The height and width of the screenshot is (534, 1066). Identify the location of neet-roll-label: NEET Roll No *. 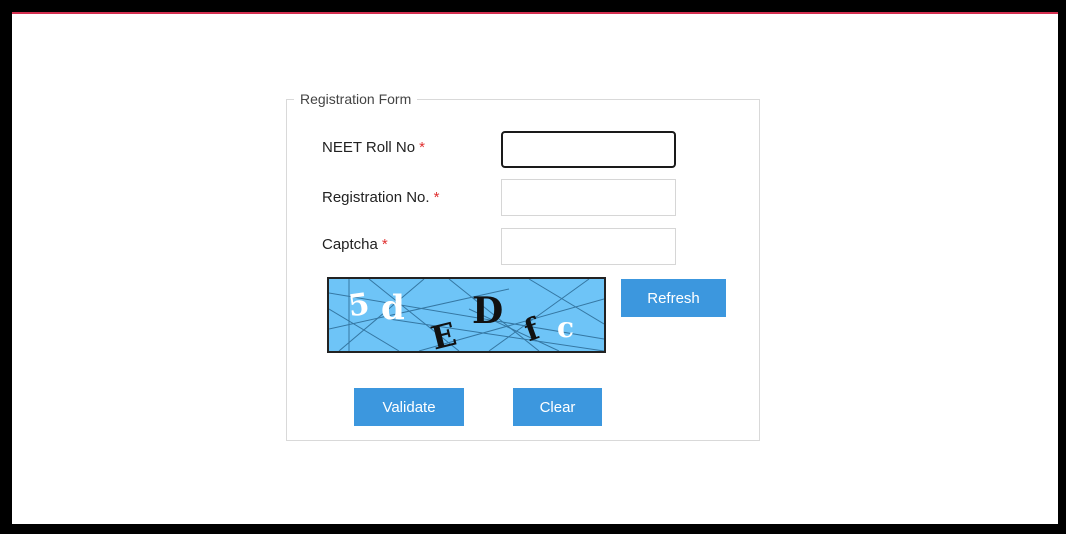
(373, 147).